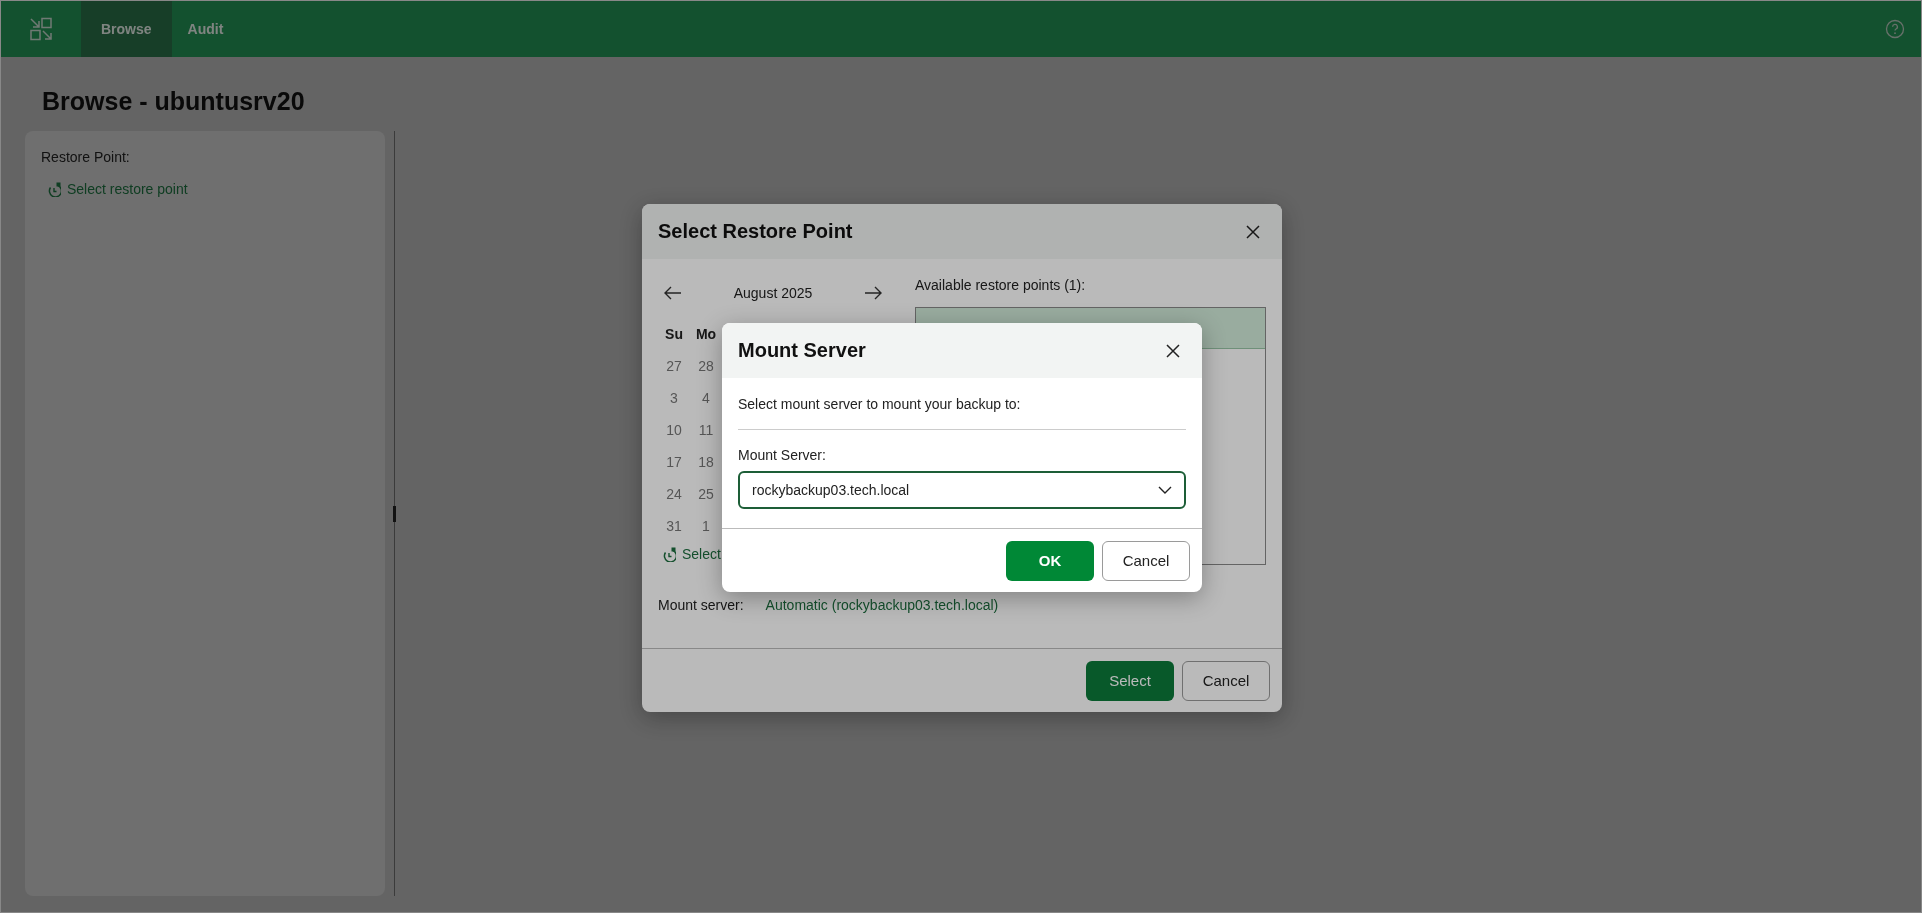 The height and width of the screenshot is (913, 1922). What do you see at coordinates (174, 101) in the screenshot?
I see `page-title: Browse - ubuntusrv20` at bounding box center [174, 101].